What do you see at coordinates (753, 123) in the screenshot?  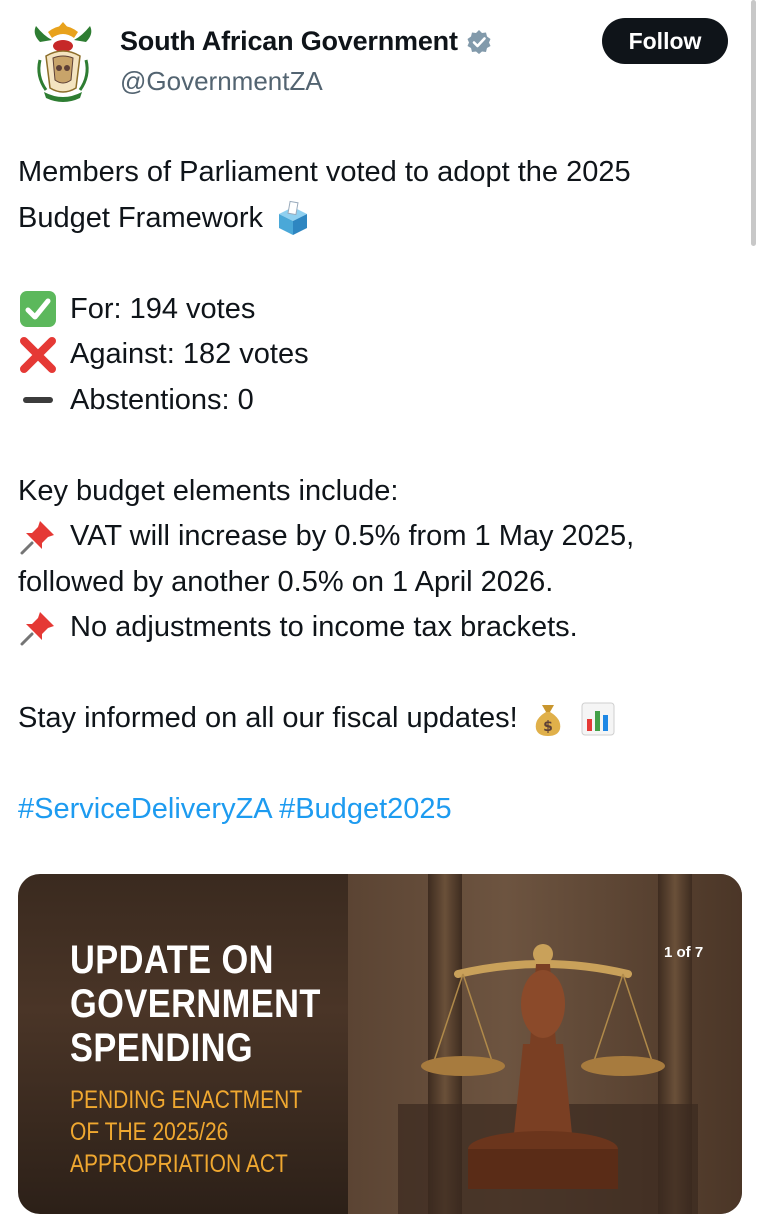 I see `scrollbar` at bounding box center [753, 123].